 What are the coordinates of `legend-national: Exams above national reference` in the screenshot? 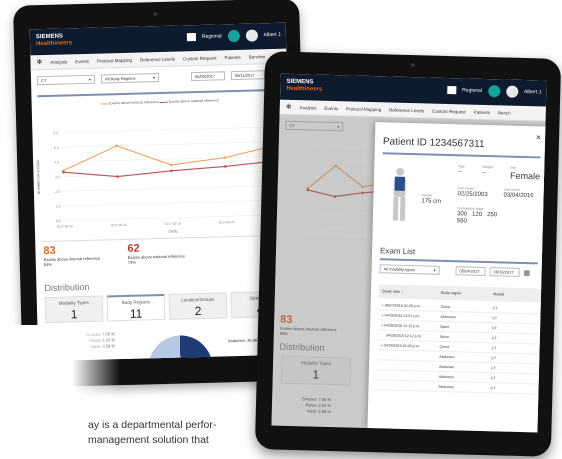 It's located at (193, 101).